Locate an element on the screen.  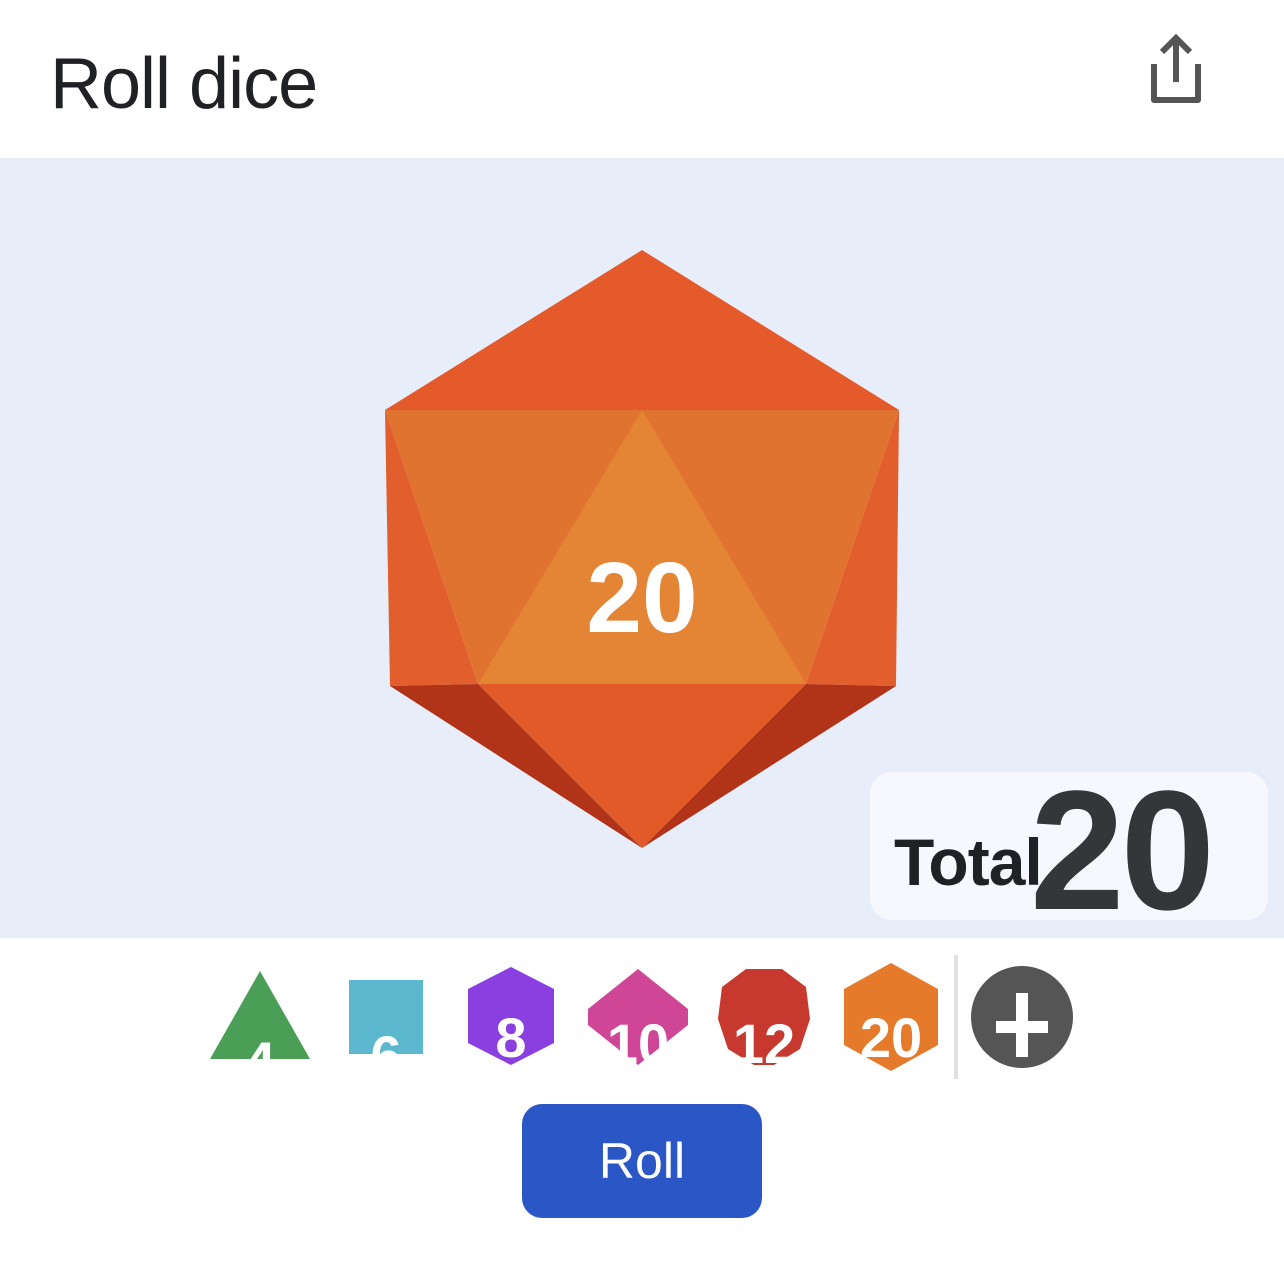
die-face-value: 20 is located at coordinates (641, 598).